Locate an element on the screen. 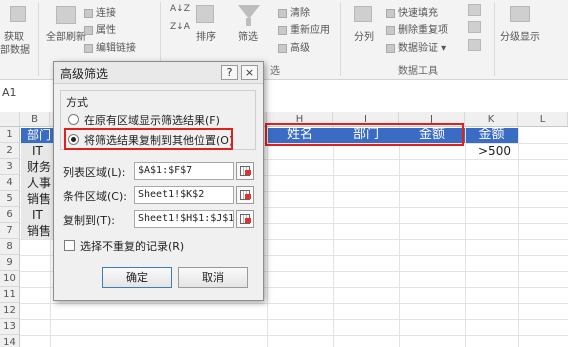  connections-button: 连接 is located at coordinates (100, 11).